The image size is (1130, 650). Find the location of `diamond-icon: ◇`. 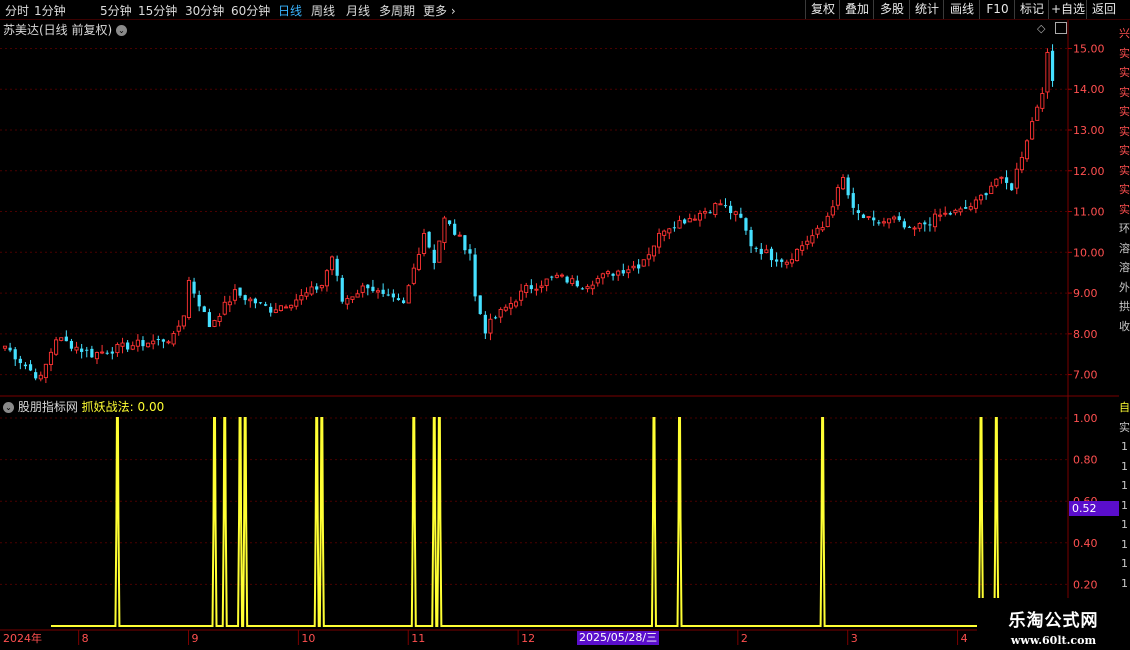

diamond-icon: ◇ is located at coordinates (1041, 28).